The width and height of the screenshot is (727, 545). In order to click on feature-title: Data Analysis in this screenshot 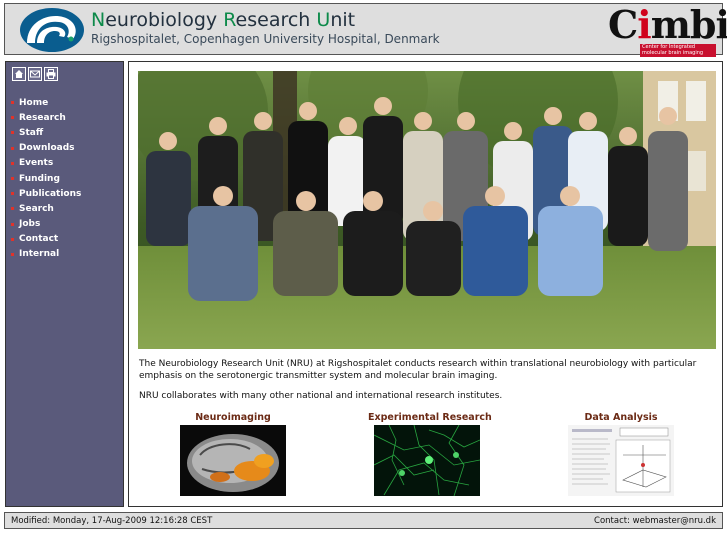, I will do `click(621, 417)`.